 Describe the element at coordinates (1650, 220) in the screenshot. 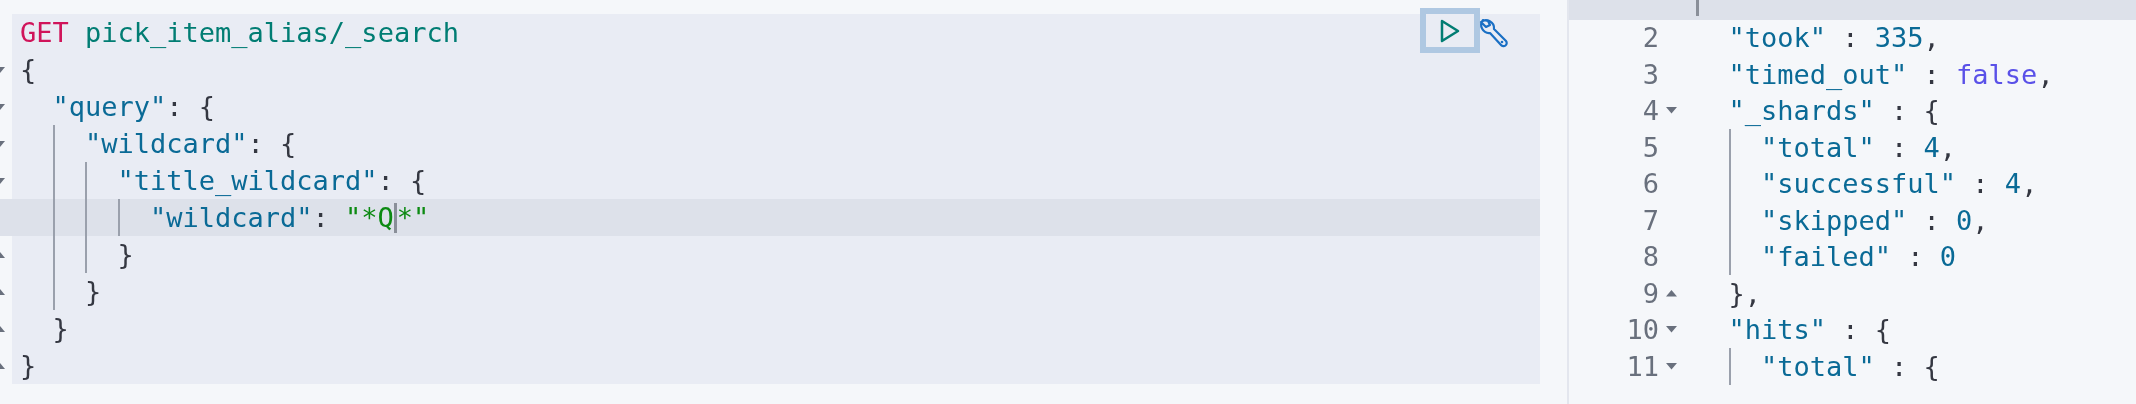

I see `line-number: 7` at that location.